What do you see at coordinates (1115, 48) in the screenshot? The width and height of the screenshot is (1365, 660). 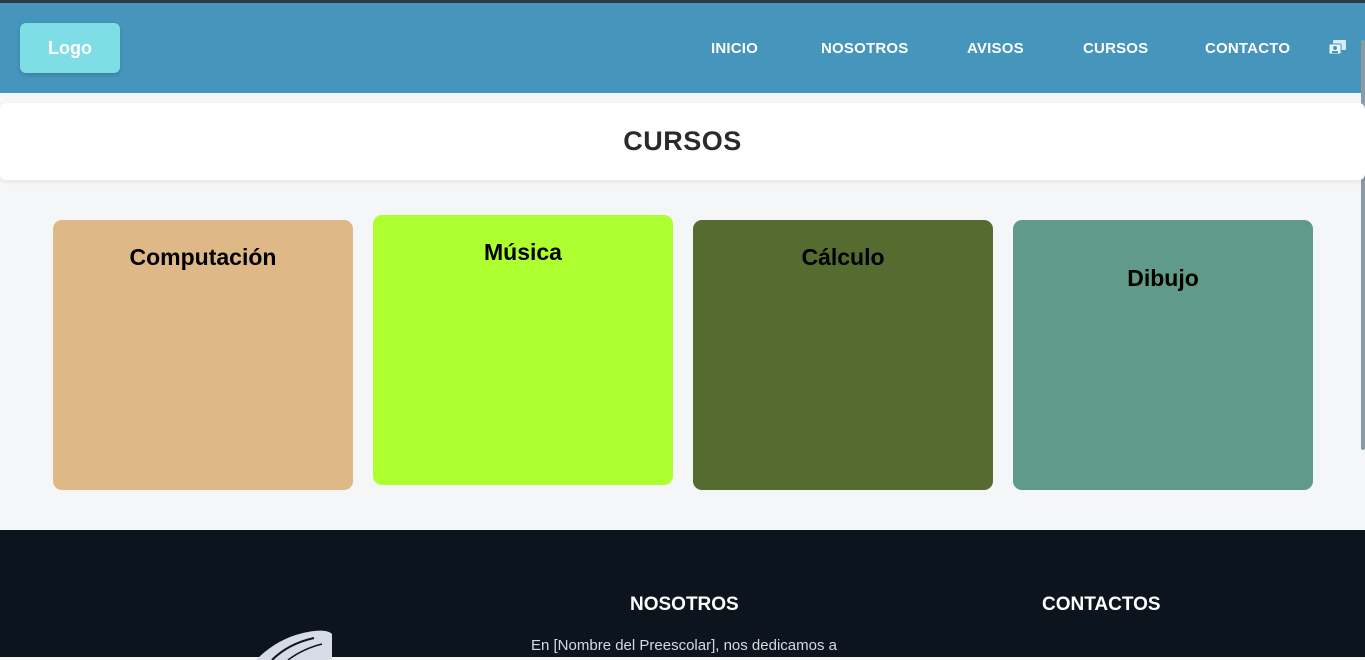 I see `nav-link-cursos: CURSOS` at bounding box center [1115, 48].